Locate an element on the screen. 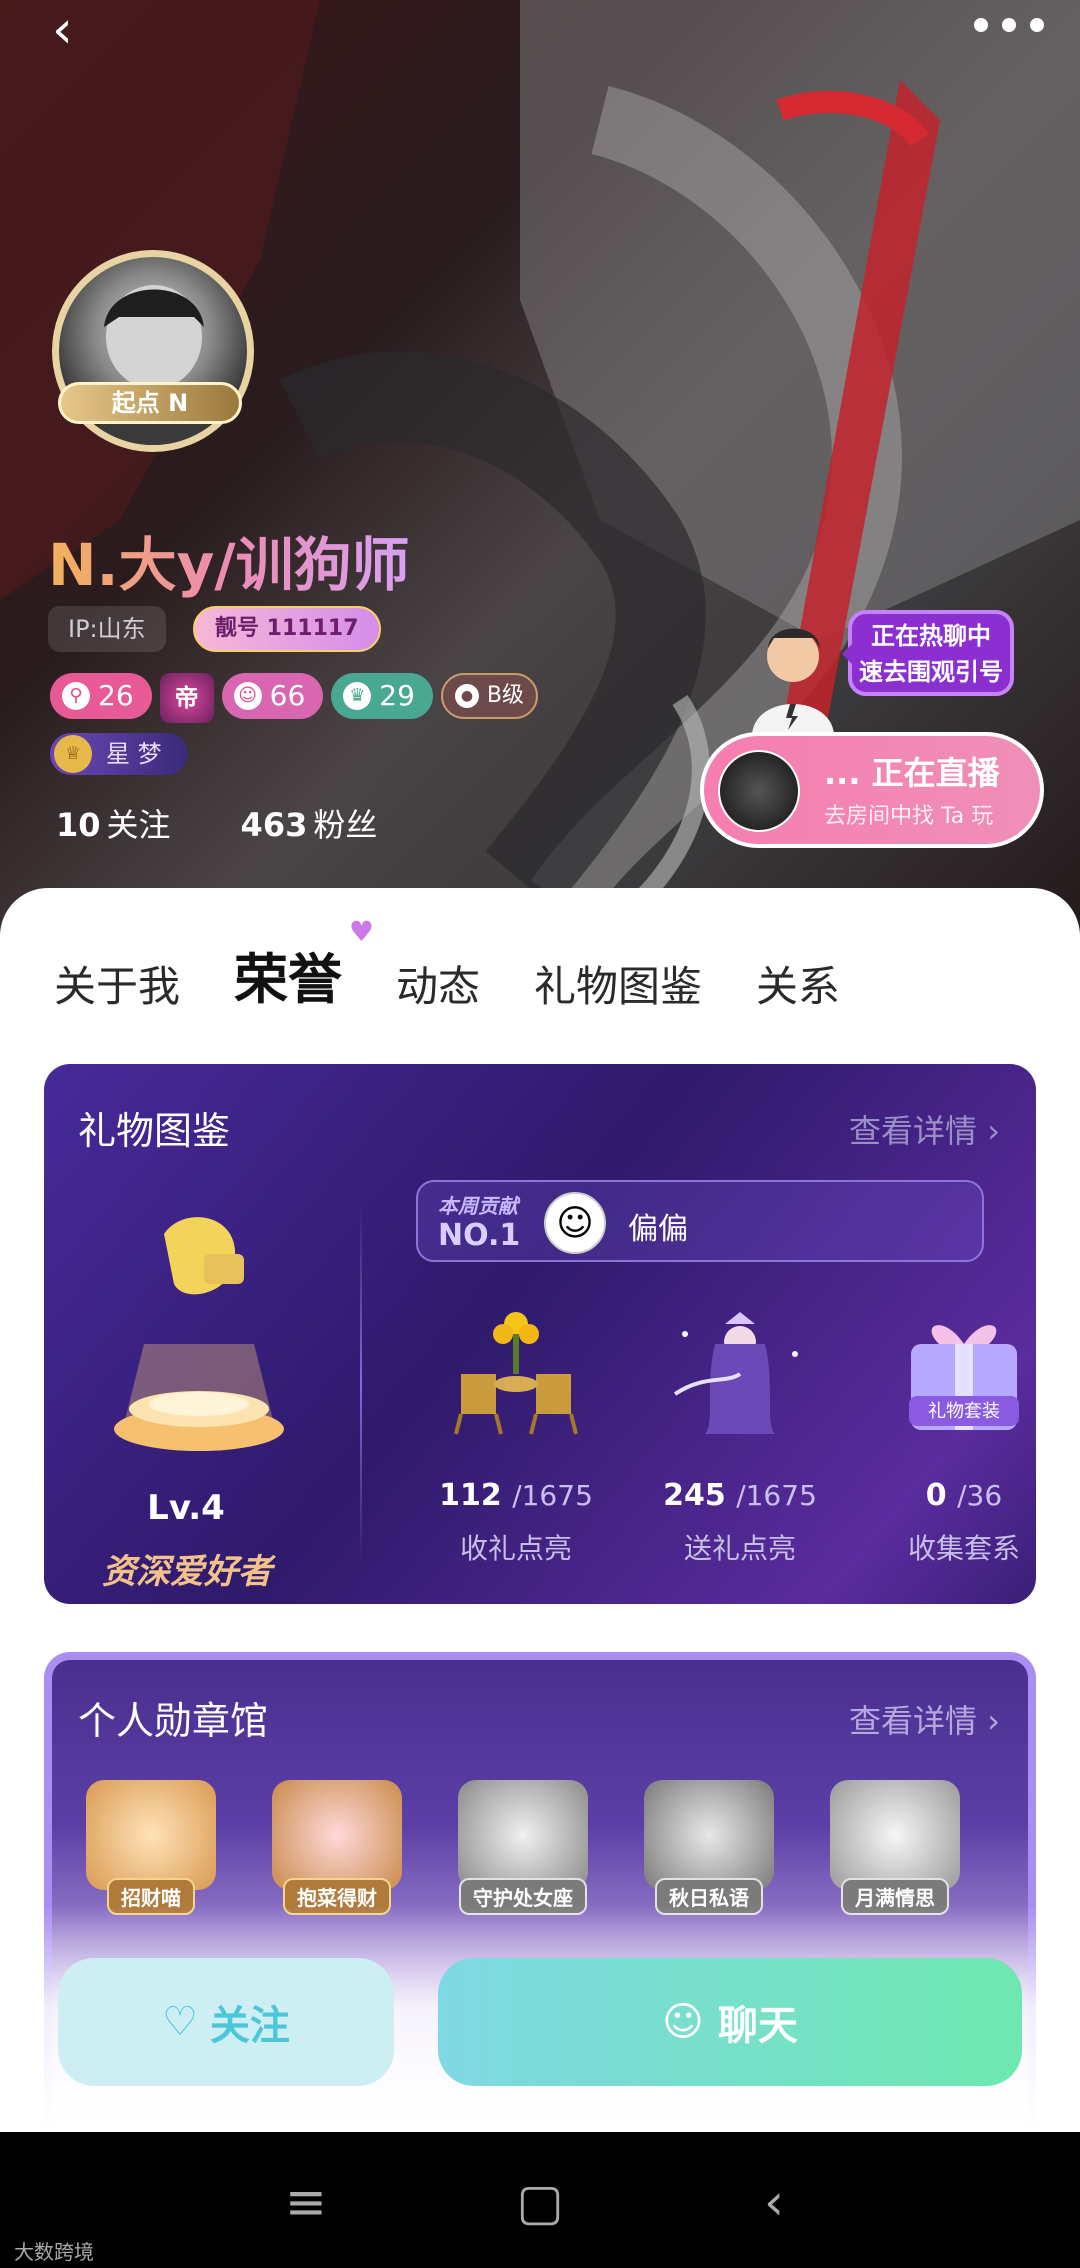  live-subtitle: 去房间中找 Ta 玩 is located at coordinates (909, 816).